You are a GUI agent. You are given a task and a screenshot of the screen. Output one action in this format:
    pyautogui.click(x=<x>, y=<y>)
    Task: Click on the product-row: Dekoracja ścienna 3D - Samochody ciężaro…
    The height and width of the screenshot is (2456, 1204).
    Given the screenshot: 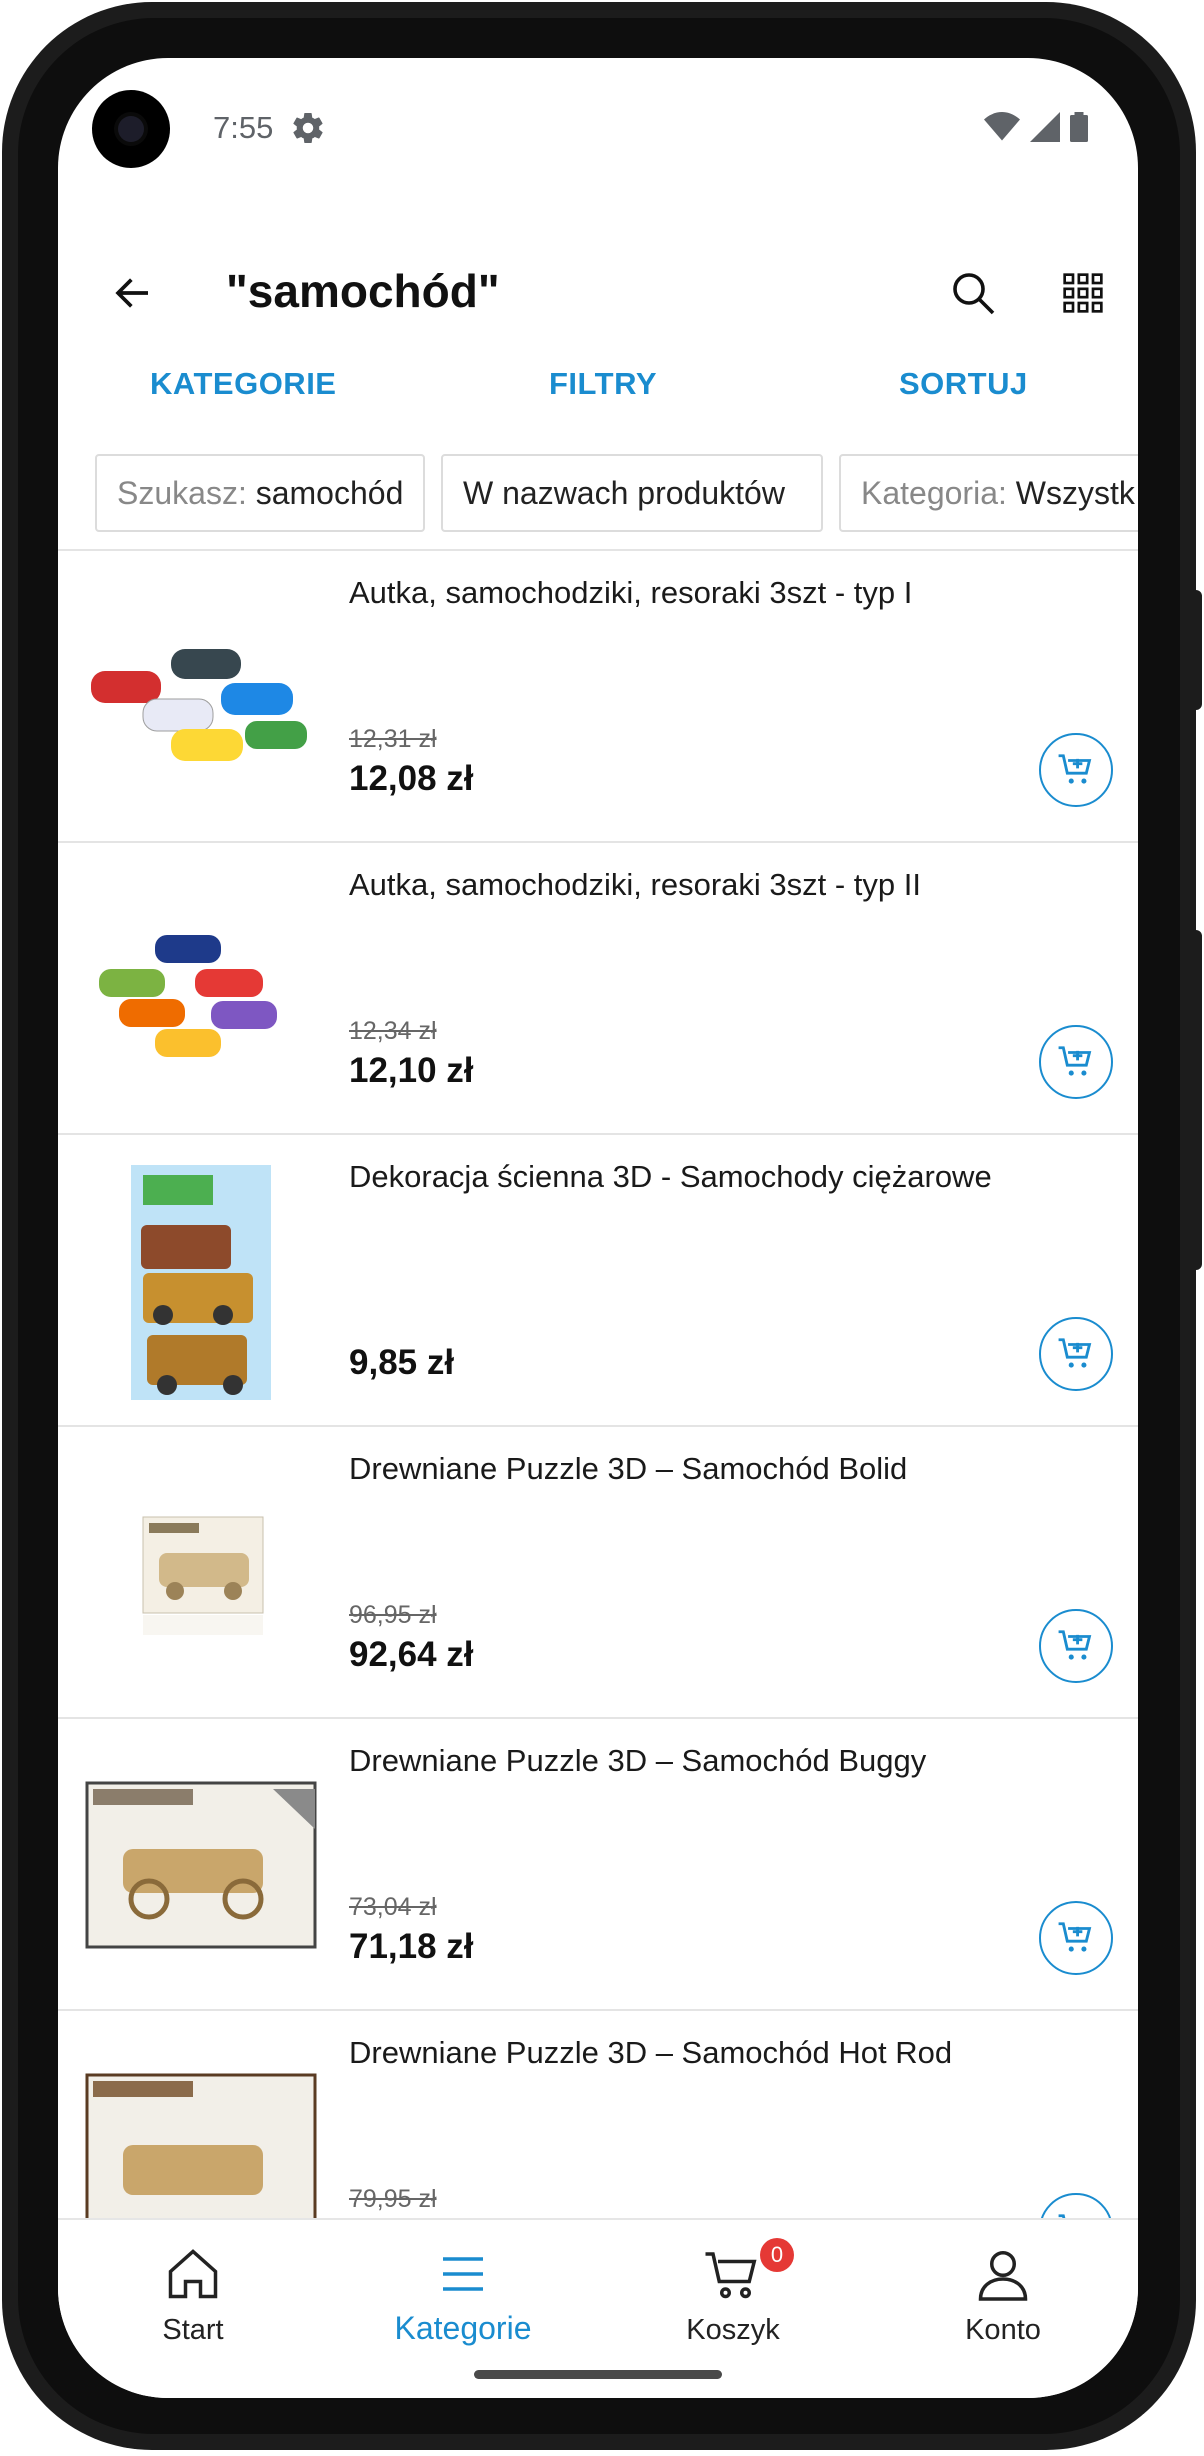 What is the action you would take?
    pyautogui.click(x=598, y=1281)
    